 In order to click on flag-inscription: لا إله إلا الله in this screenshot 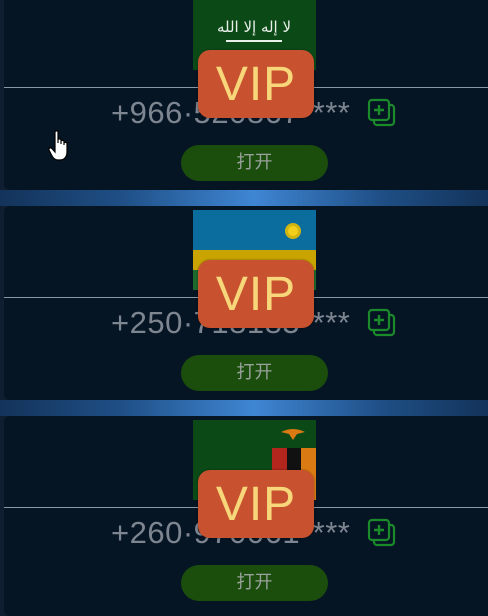, I will do `click(254, 27)`.